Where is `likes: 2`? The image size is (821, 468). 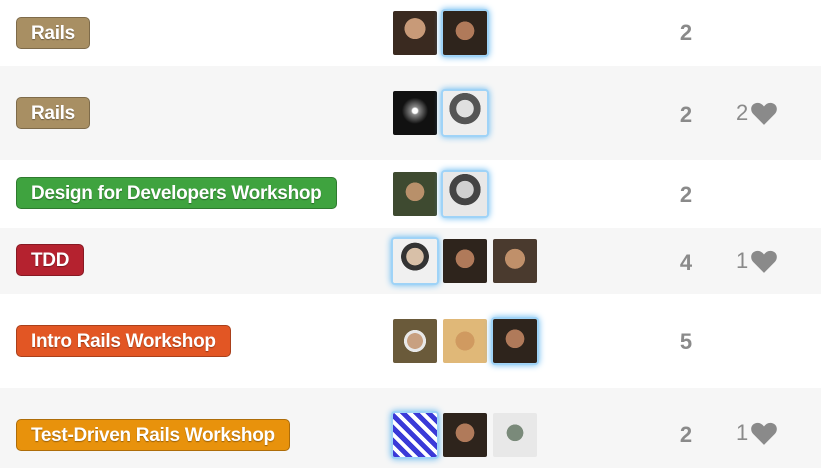
likes: 2 is located at coordinates (757, 113).